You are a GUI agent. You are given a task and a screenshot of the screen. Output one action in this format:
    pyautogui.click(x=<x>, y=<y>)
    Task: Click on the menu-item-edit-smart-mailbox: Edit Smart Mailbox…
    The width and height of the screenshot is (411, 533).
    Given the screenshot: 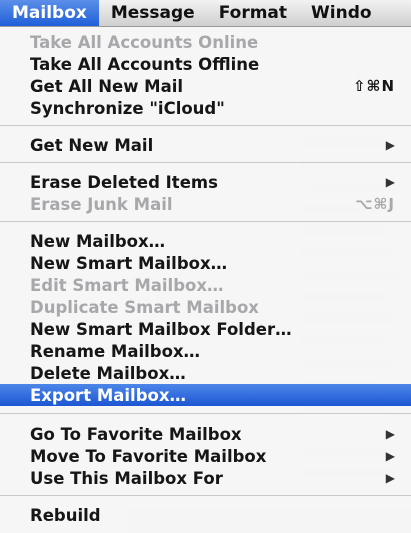 What is the action you would take?
    pyautogui.click(x=205, y=285)
    